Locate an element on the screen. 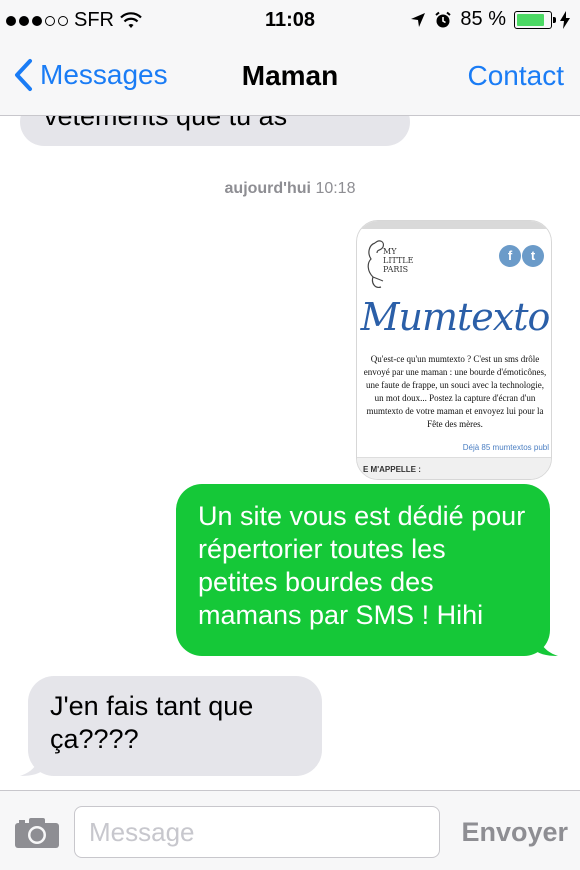 This screenshot has height=870, width=580. alarm-icon is located at coordinates (443, 19).